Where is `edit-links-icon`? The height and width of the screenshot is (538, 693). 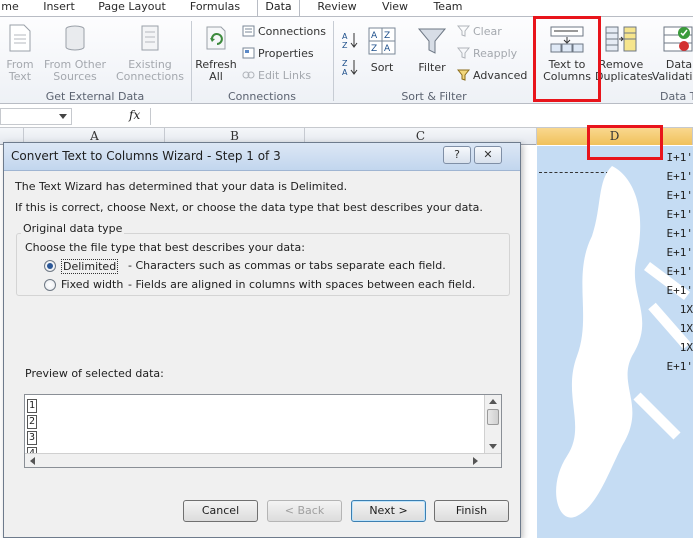
edit-links-icon is located at coordinates (248, 75).